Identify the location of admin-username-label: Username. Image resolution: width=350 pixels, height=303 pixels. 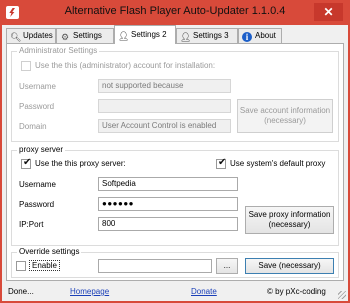
(37, 86).